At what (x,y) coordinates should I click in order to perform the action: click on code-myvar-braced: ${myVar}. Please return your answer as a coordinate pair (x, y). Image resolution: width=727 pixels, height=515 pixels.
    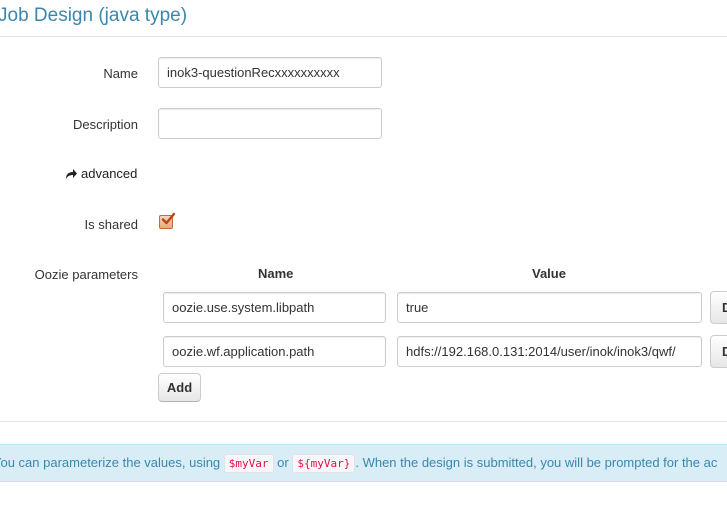
    Looking at the image, I should click on (324, 463).